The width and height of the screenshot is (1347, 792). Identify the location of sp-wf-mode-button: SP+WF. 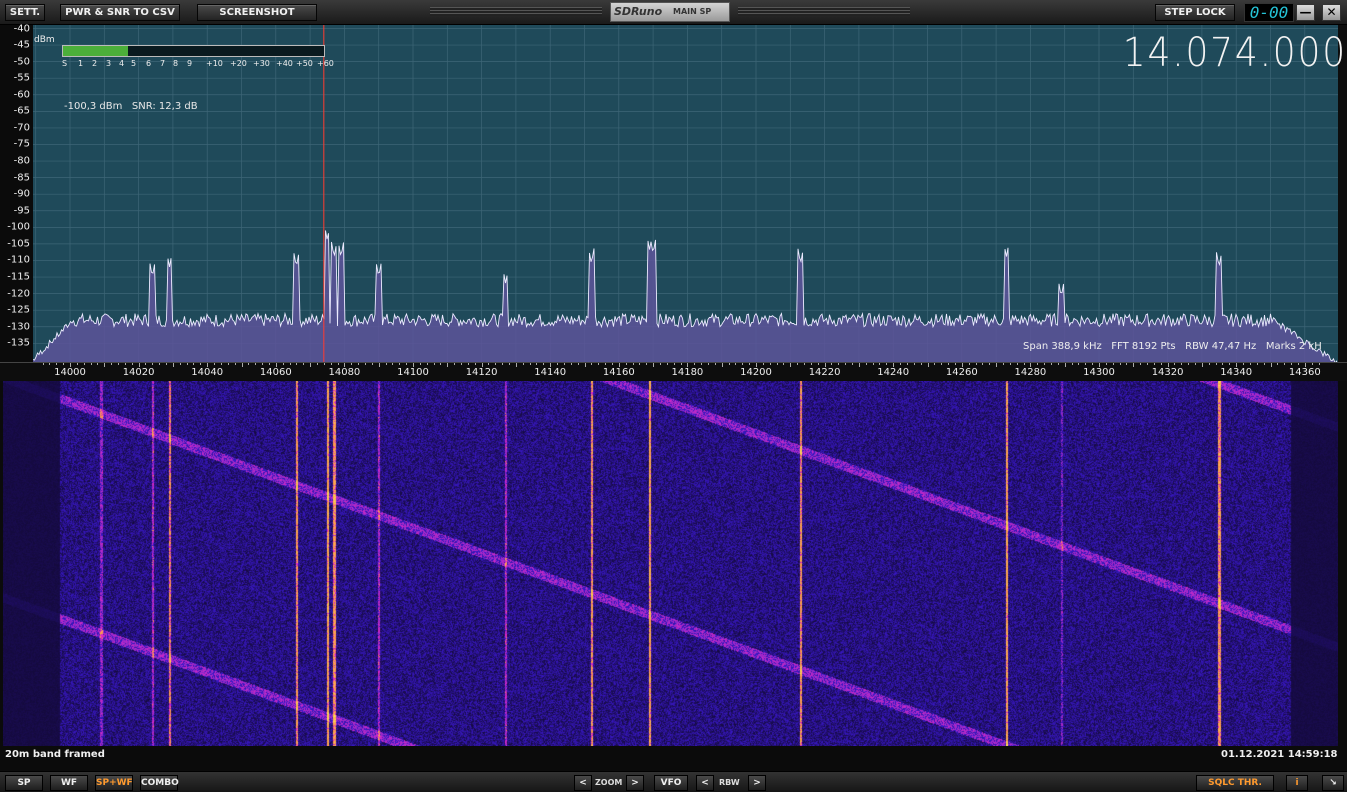
(114, 783).